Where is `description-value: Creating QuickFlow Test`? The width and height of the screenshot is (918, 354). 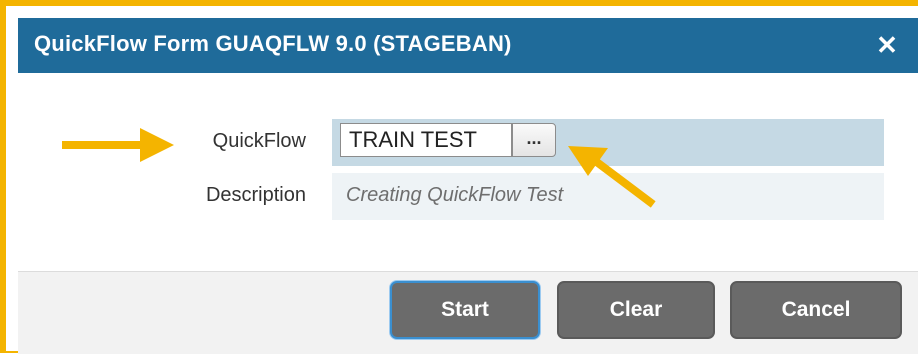 description-value: Creating QuickFlow Test is located at coordinates (455, 195).